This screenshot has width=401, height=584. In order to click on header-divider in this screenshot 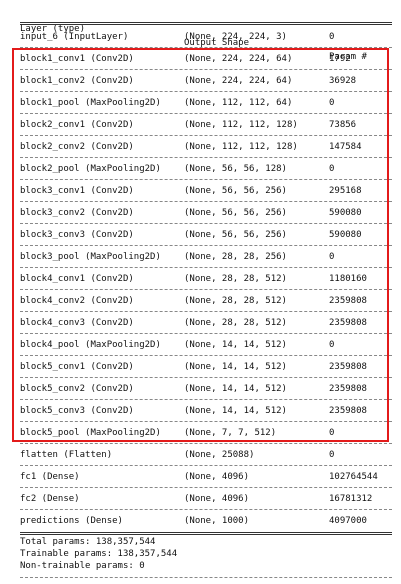, I will do `click(206, 23)`.